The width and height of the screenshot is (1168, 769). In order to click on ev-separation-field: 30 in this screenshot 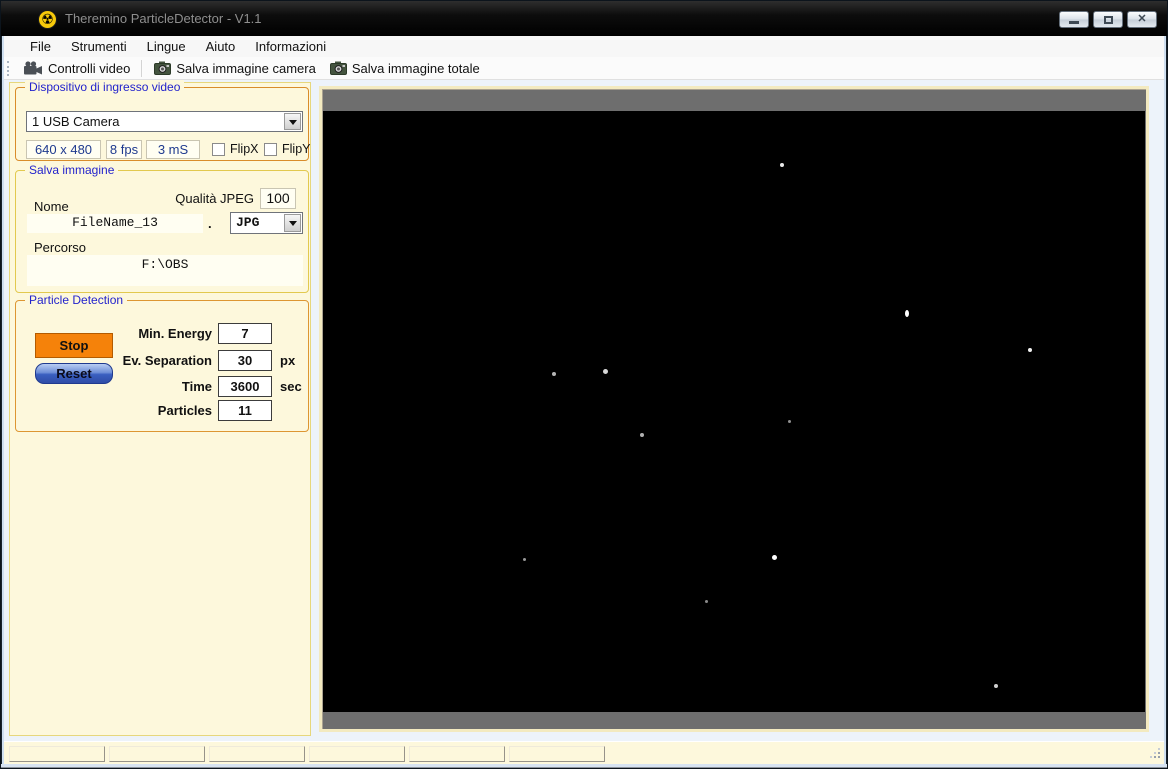, I will do `click(245, 360)`.